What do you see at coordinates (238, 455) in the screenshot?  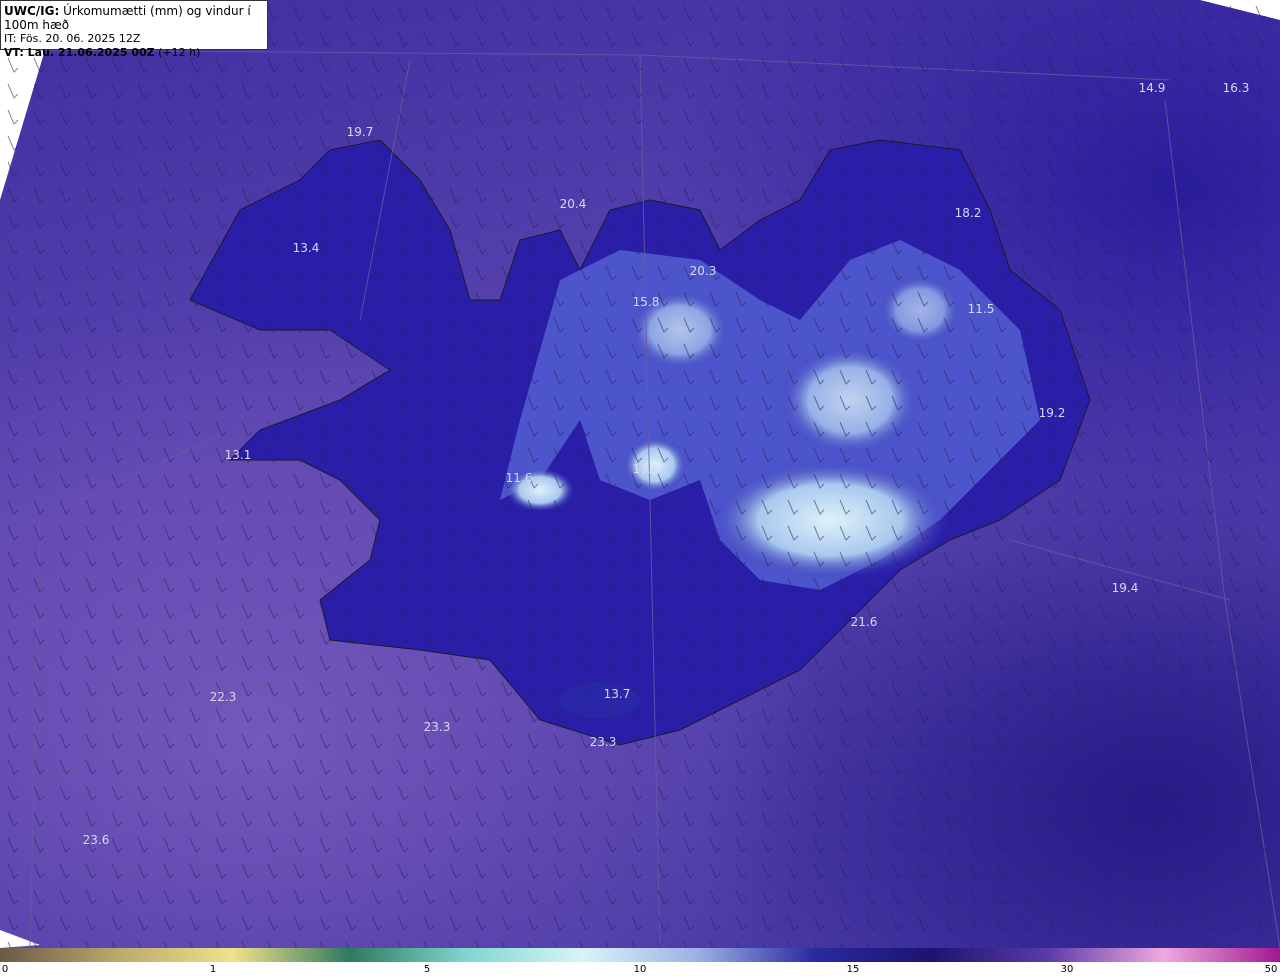 I see `station-value: 13.1` at bounding box center [238, 455].